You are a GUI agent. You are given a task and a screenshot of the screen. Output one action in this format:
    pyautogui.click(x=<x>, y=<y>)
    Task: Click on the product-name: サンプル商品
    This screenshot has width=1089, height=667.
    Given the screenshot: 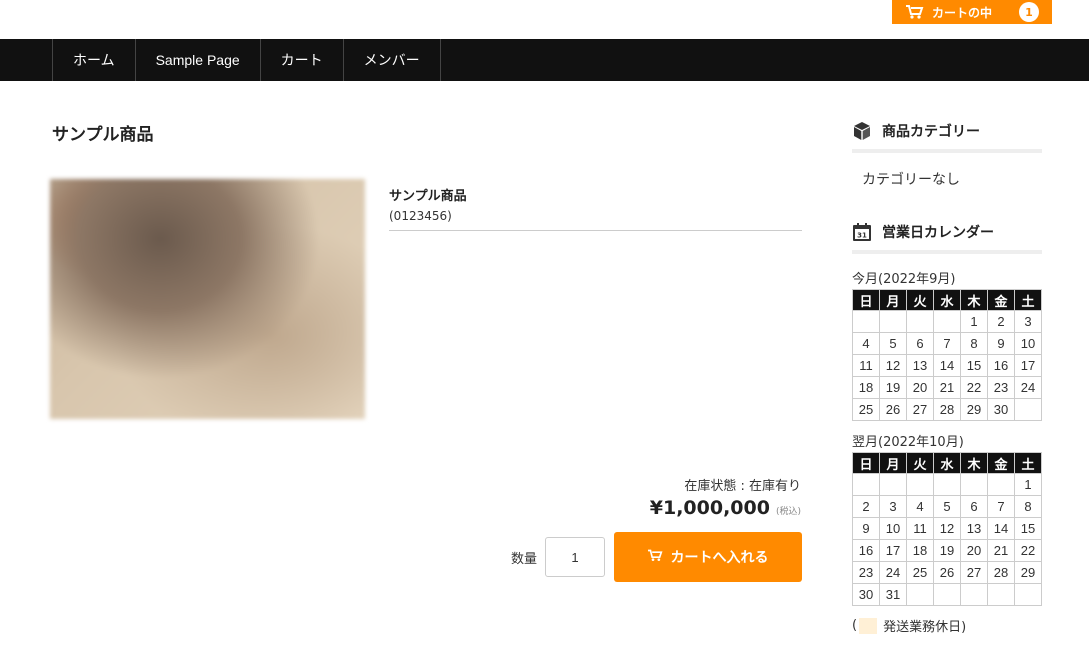 What is the action you would take?
    pyautogui.click(x=428, y=196)
    